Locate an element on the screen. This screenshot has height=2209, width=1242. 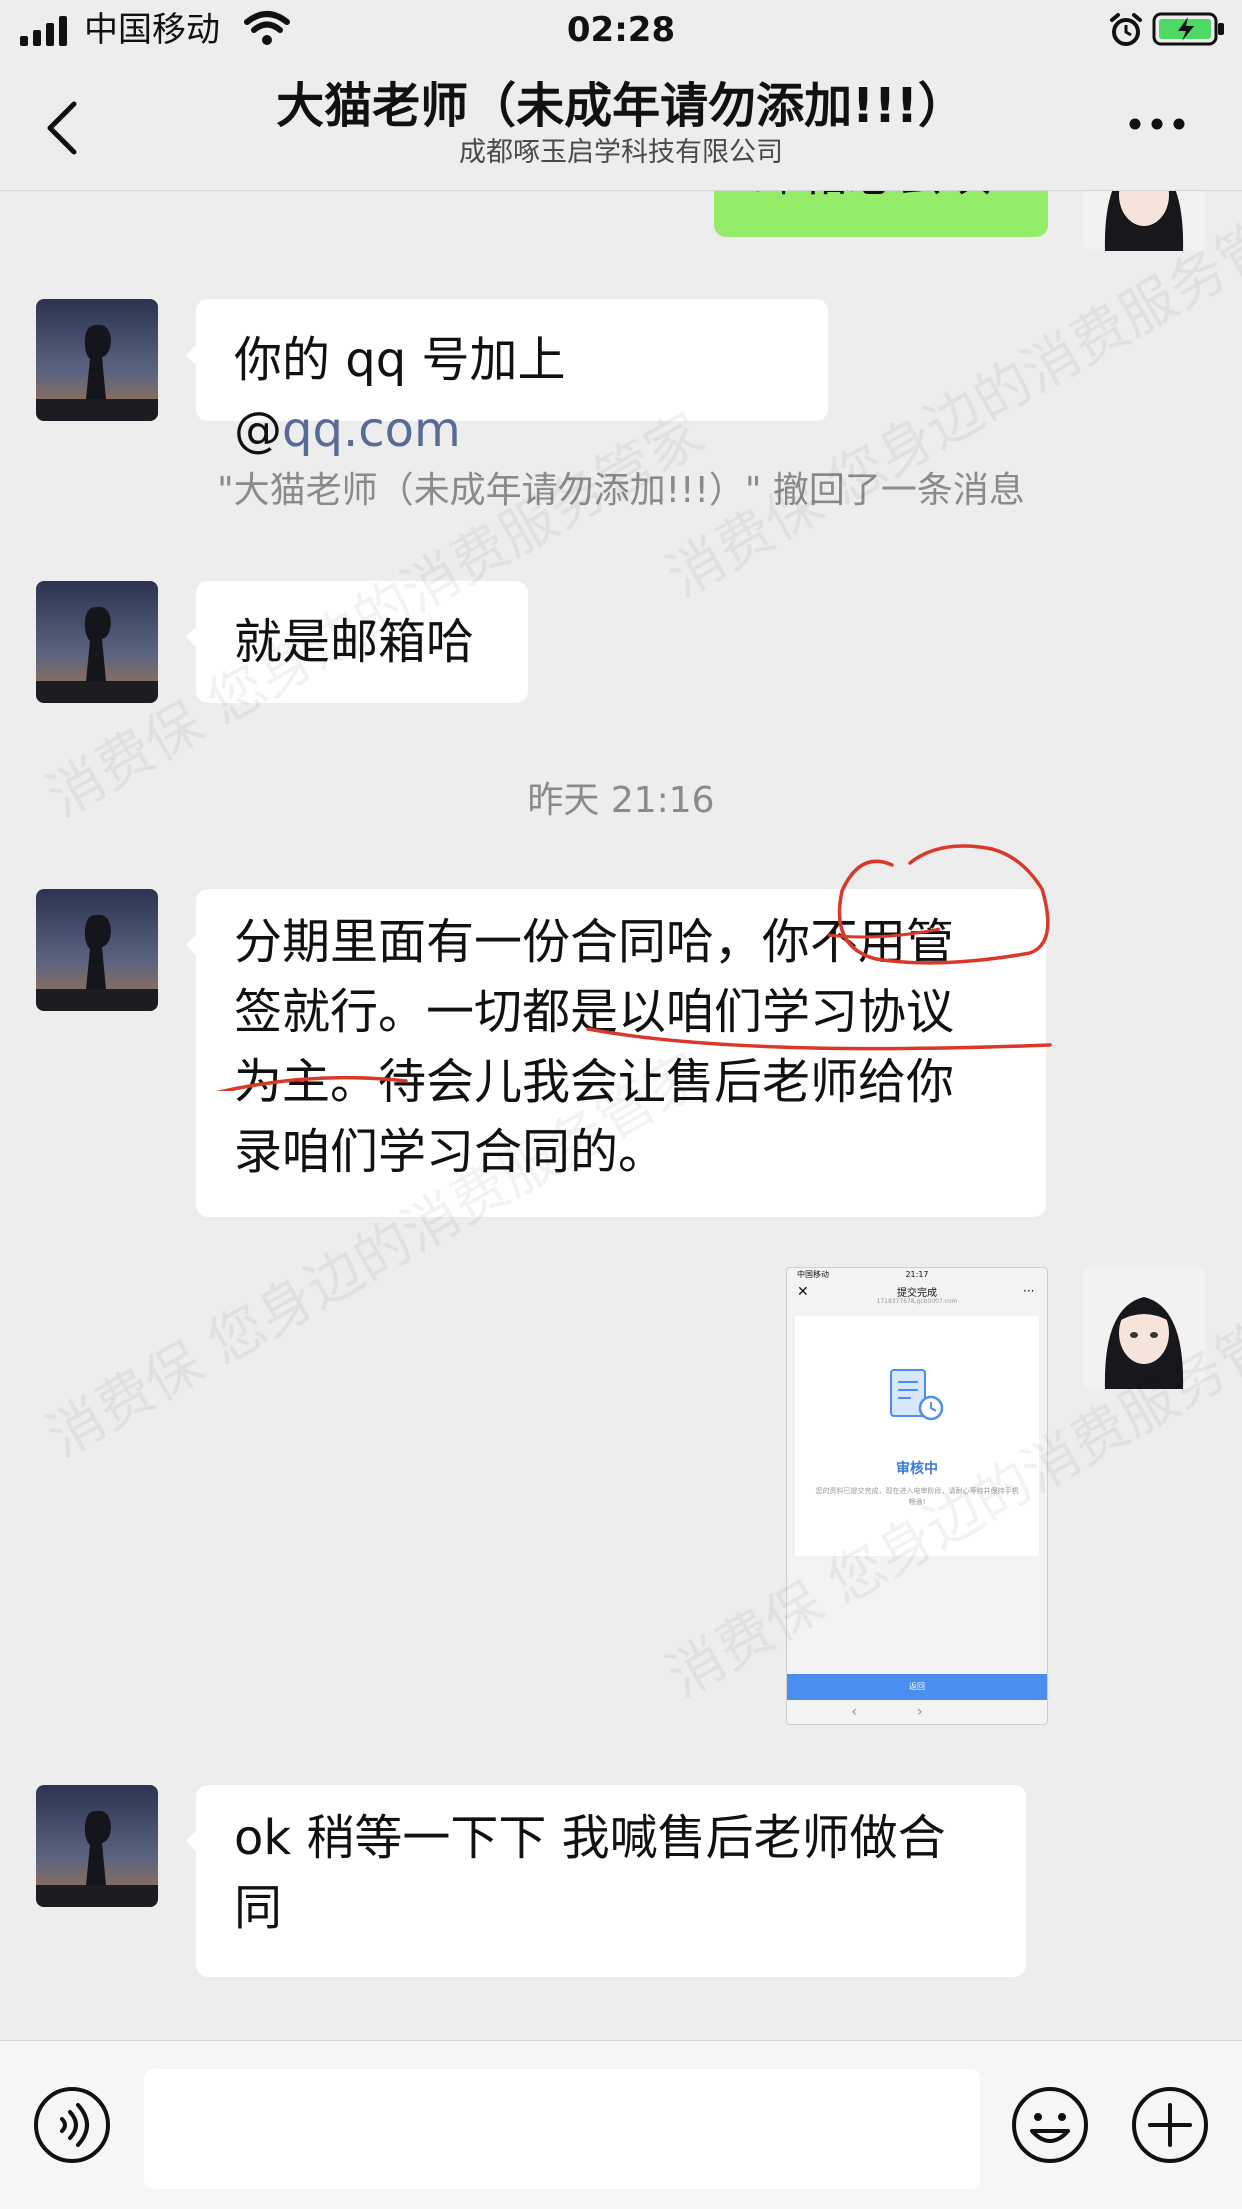
message-link: qq.com is located at coordinates (371, 430).